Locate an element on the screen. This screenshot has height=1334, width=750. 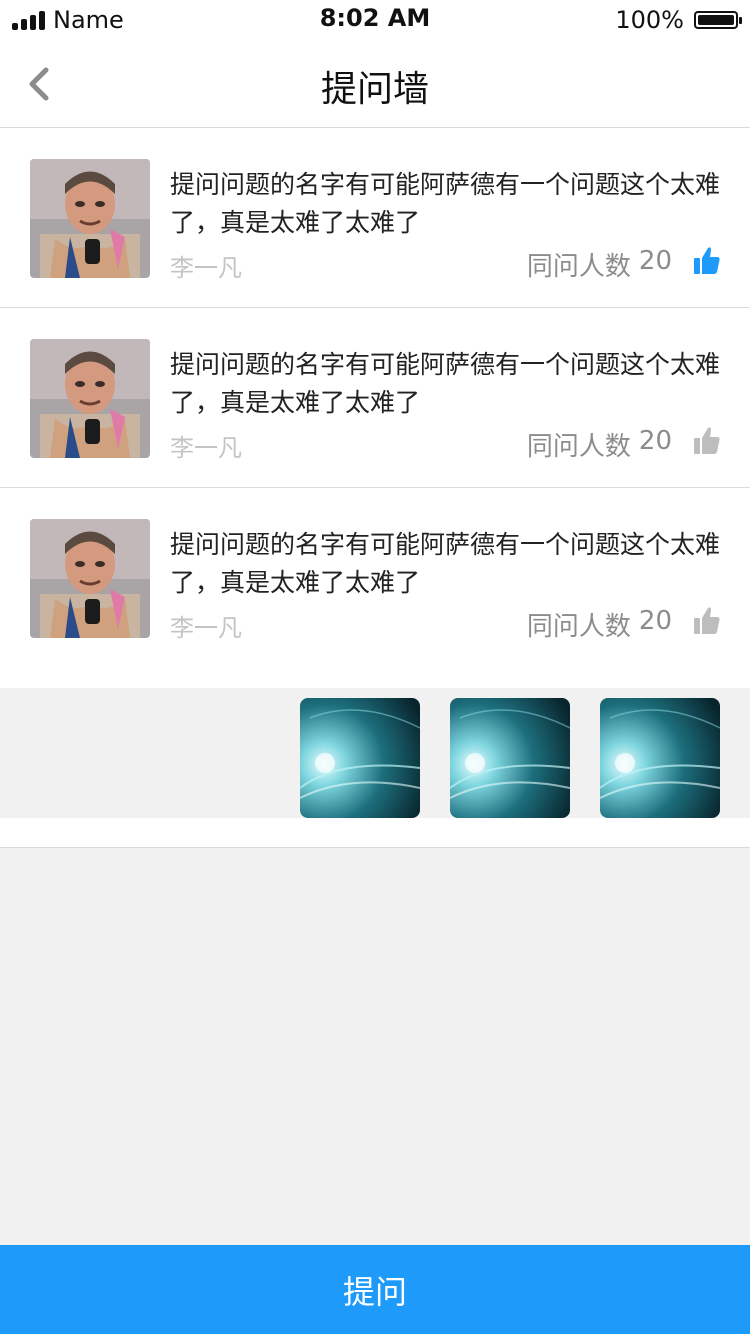
battery-percent: 100% is located at coordinates (649, 20).